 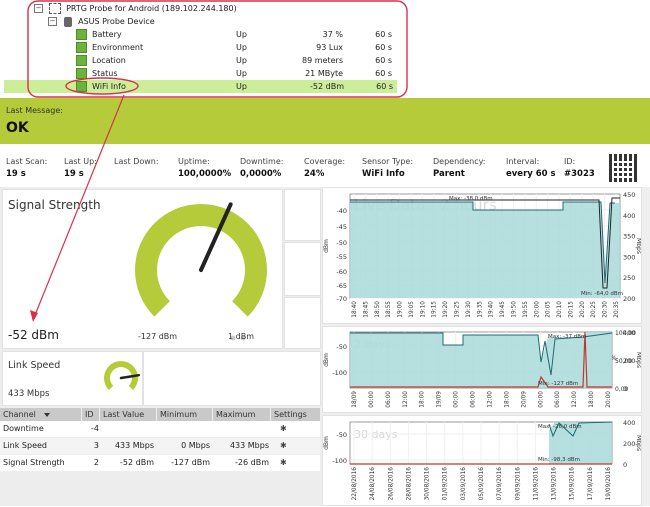 What do you see at coordinates (485, 250) in the screenshot?
I see `signal-area` at bounding box center [485, 250].